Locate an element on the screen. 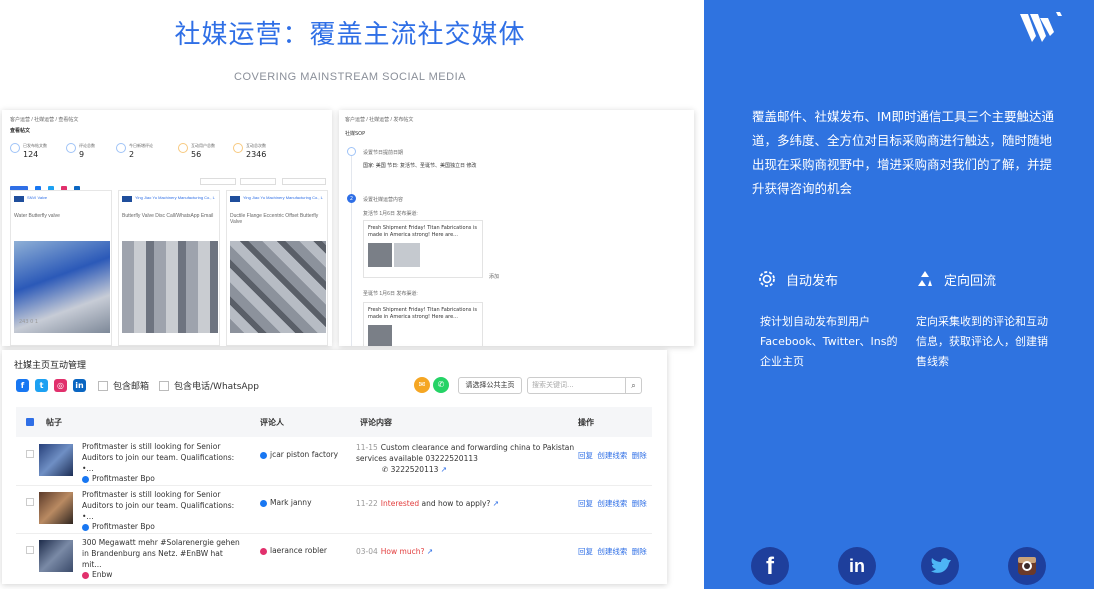 The width and height of the screenshot is (1094, 589). breadcrumb: 客户运营 / 社媒运营 / 发布帖文 is located at coordinates (379, 120).